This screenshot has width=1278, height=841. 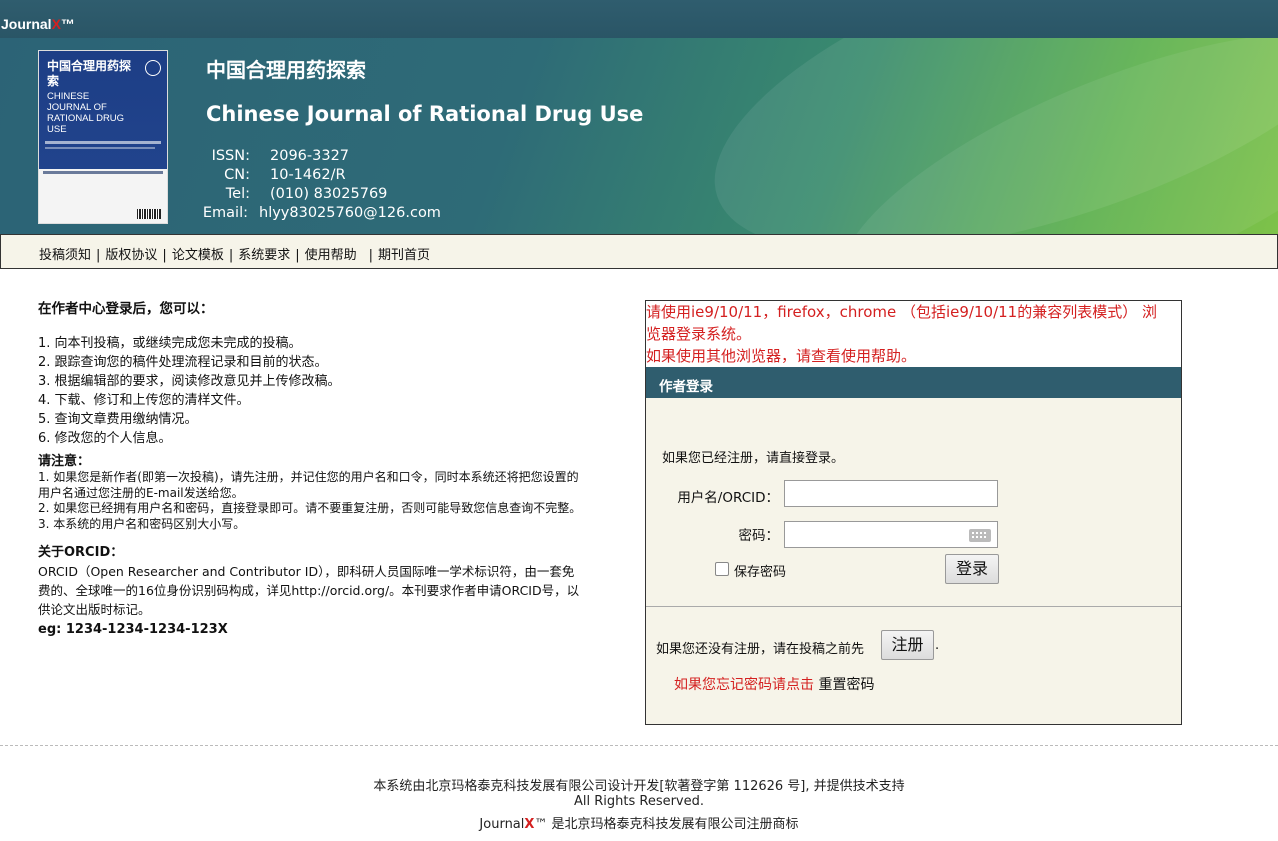 I want to click on username-label: 用户名/ORCID：, so click(x=728, y=498).